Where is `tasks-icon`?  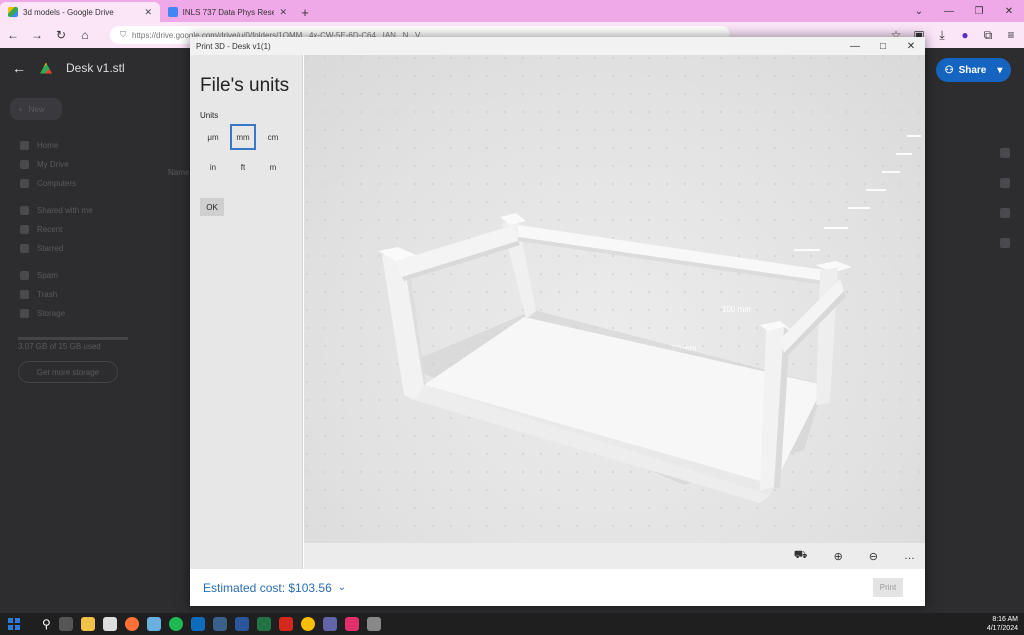
tasks-icon is located at coordinates (1005, 213).